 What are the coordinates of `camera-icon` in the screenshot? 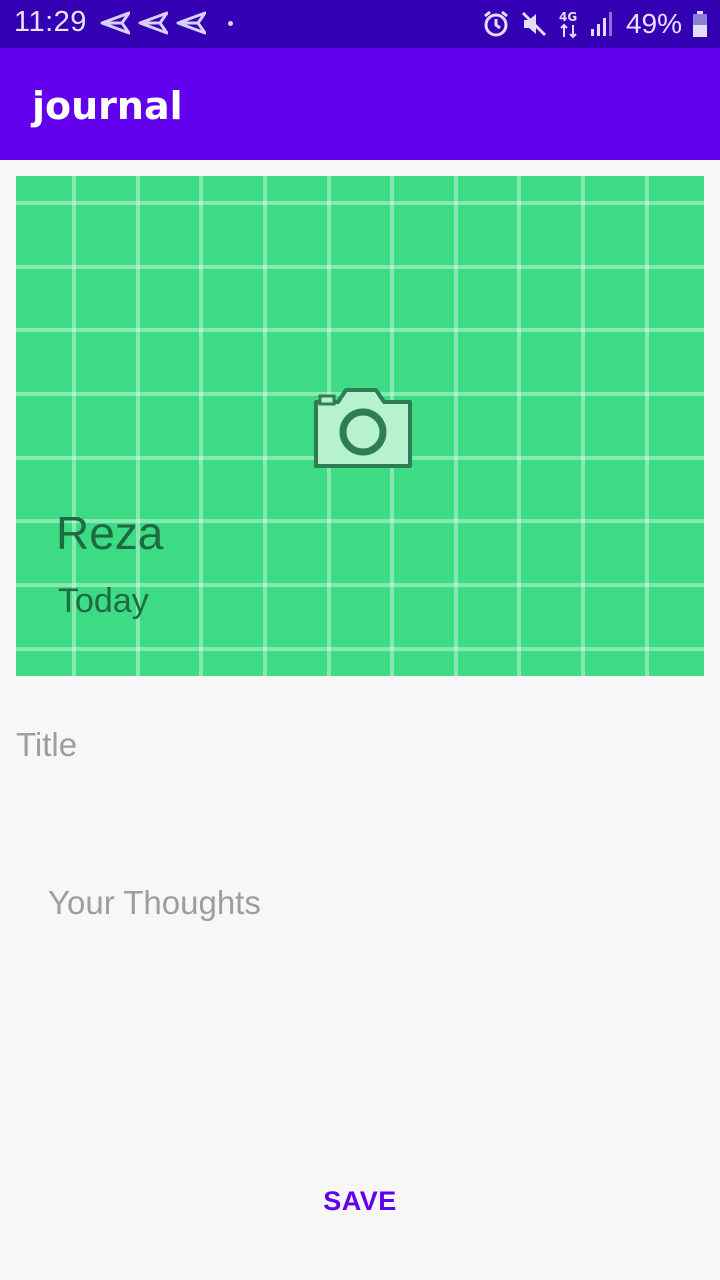 It's located at (363, 428).